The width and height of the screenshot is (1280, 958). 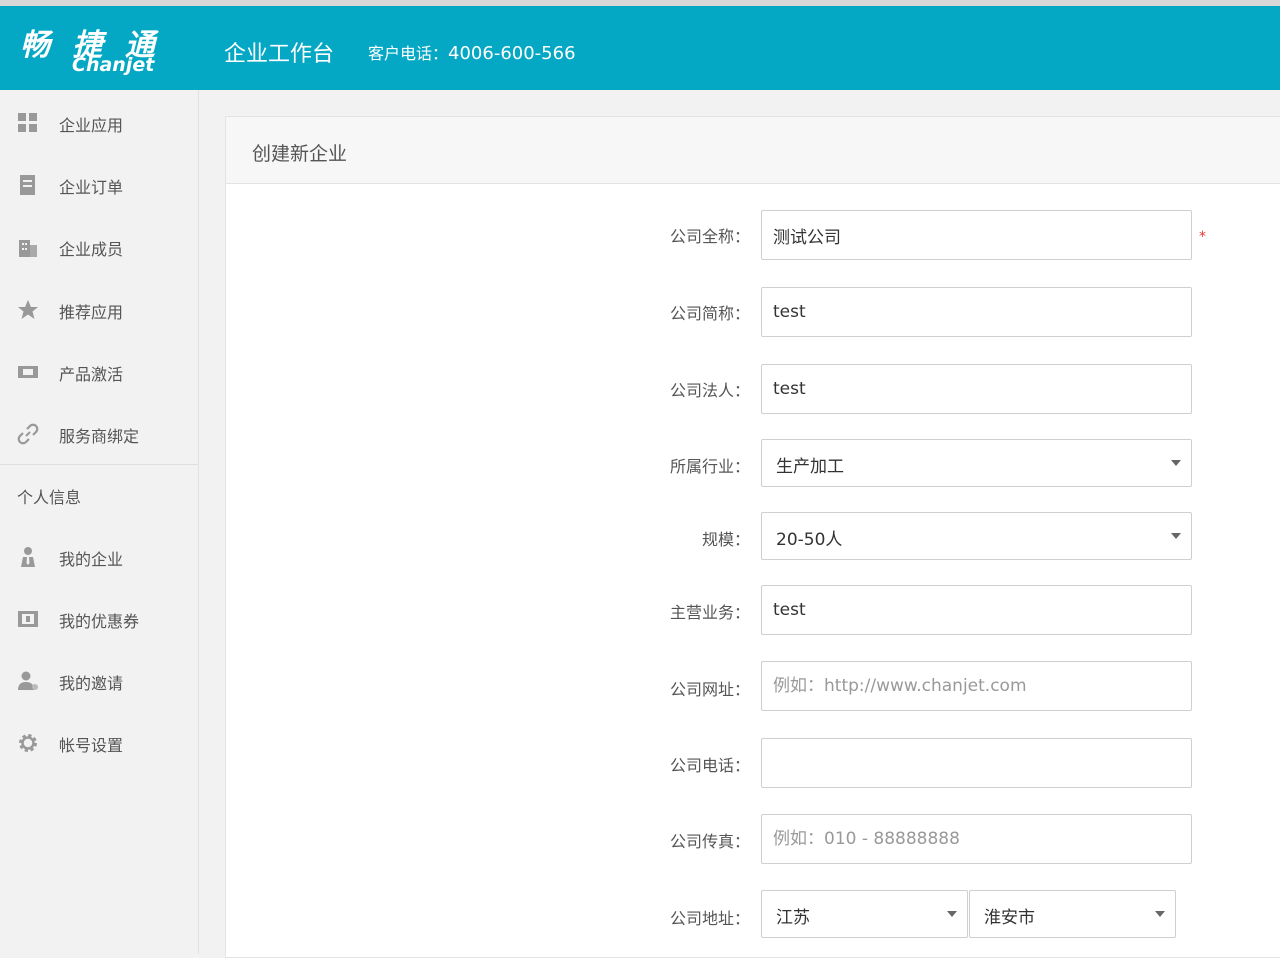 I want to click on apps-grid-icon, so click(x=27, y=122).